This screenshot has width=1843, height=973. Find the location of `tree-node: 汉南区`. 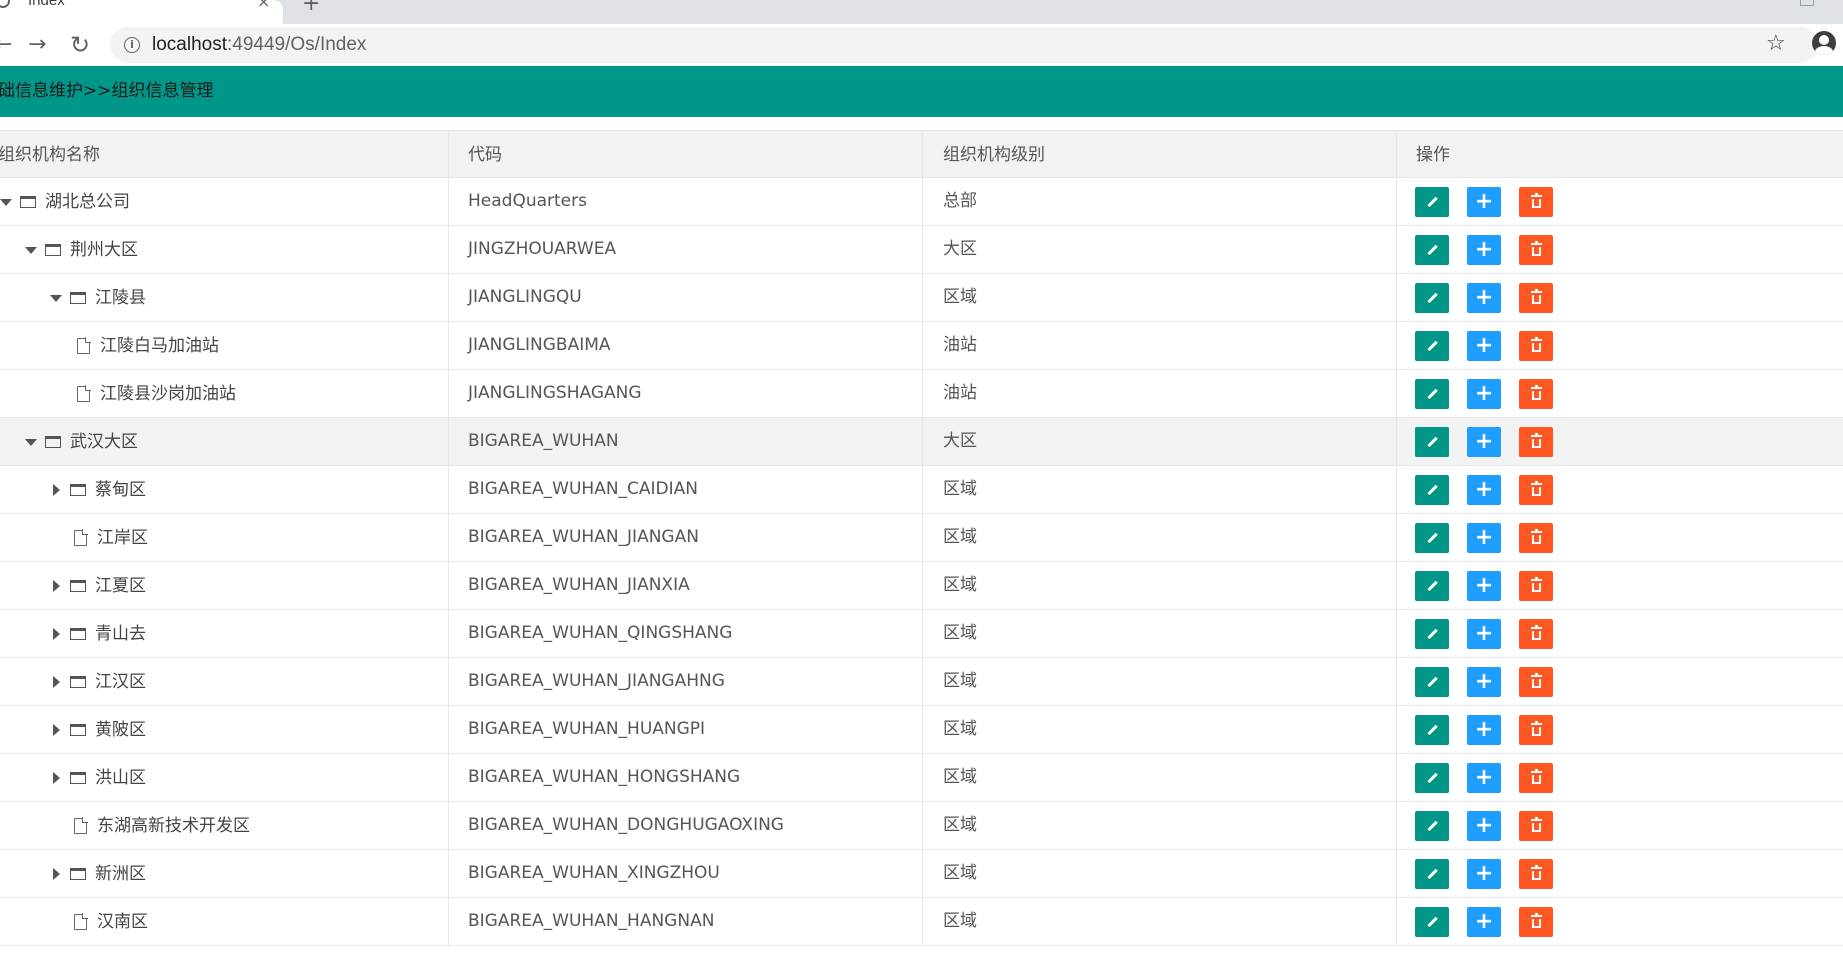

tree-node: 汉南区 is located at coordinates (111, 922).